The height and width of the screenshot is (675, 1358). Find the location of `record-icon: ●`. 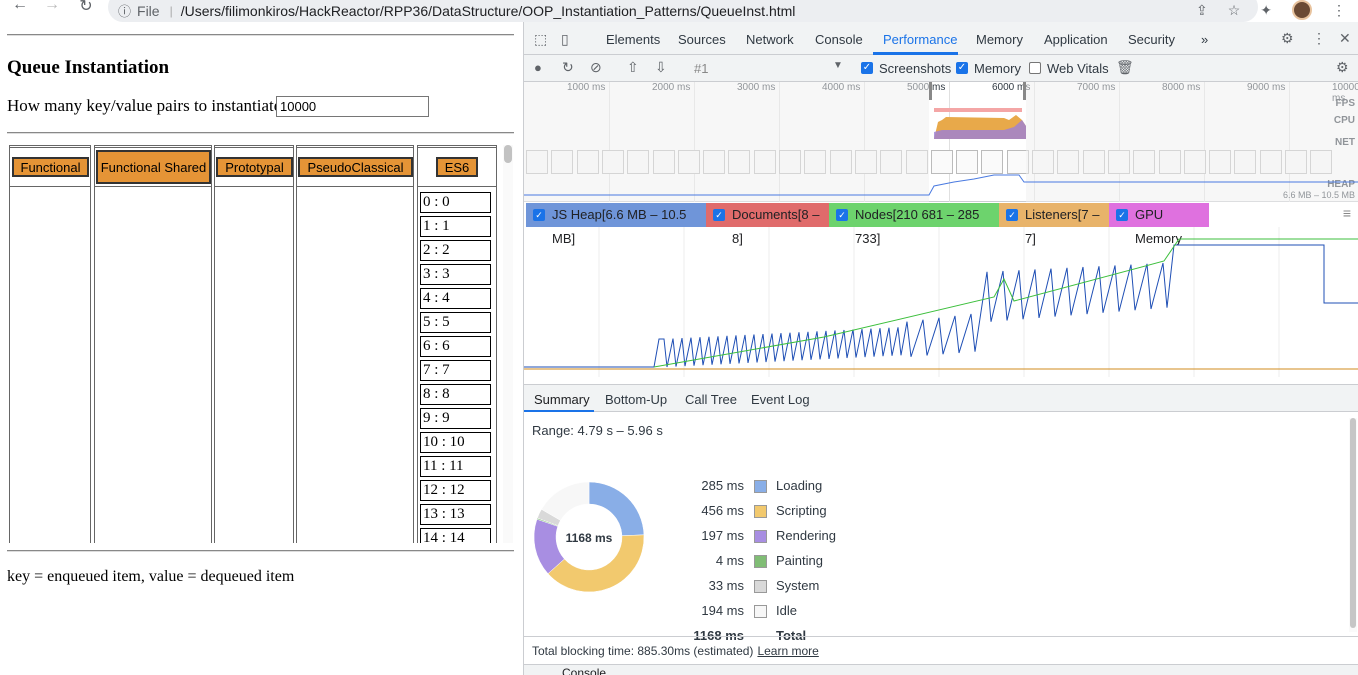

record-icon: ● is located at coordinates (538, 67).